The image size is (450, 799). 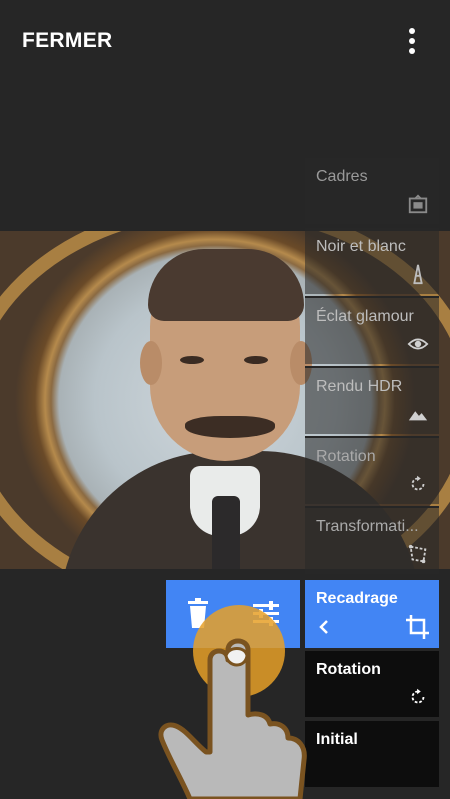 I want to click on menu-item-label: Rotation, so click(x=346, y=456).